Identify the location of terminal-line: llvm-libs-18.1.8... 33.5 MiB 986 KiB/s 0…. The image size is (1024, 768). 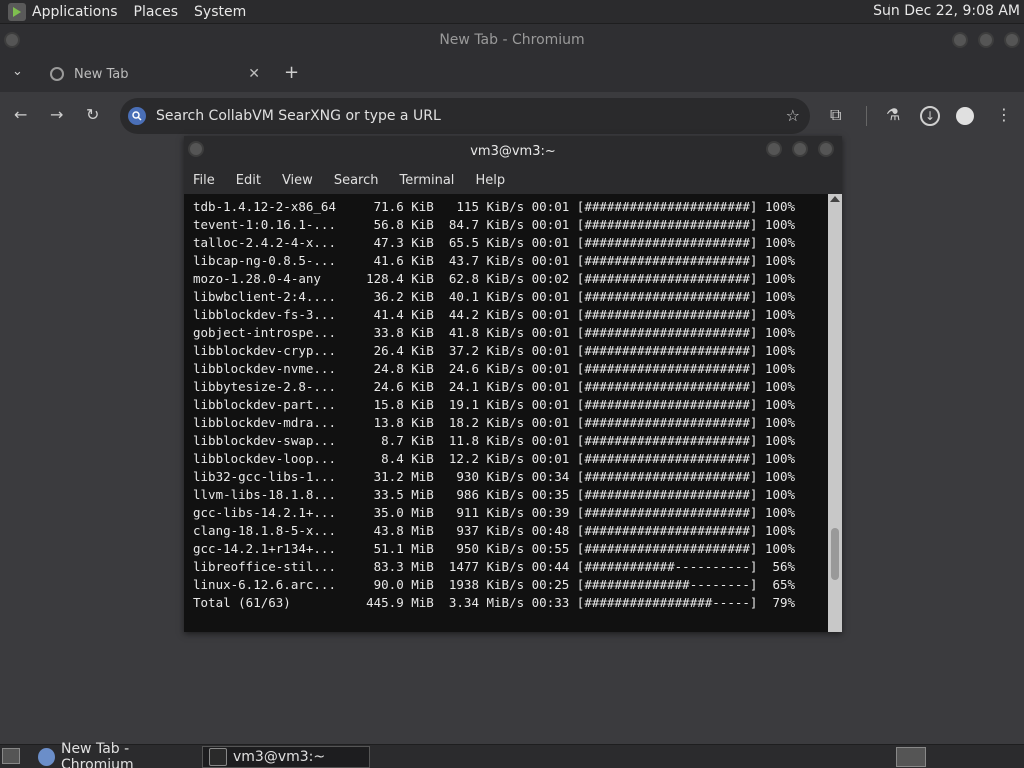
(494, 494).